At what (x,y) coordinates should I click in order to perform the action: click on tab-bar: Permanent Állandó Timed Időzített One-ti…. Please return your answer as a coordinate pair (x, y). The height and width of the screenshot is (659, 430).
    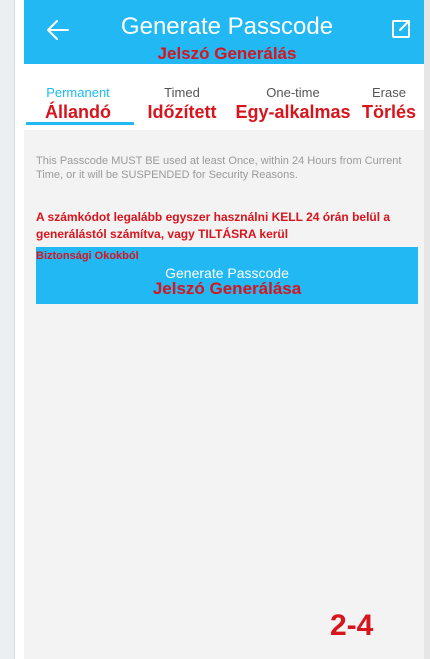
    Looking at the image, I should click on (227, 97).